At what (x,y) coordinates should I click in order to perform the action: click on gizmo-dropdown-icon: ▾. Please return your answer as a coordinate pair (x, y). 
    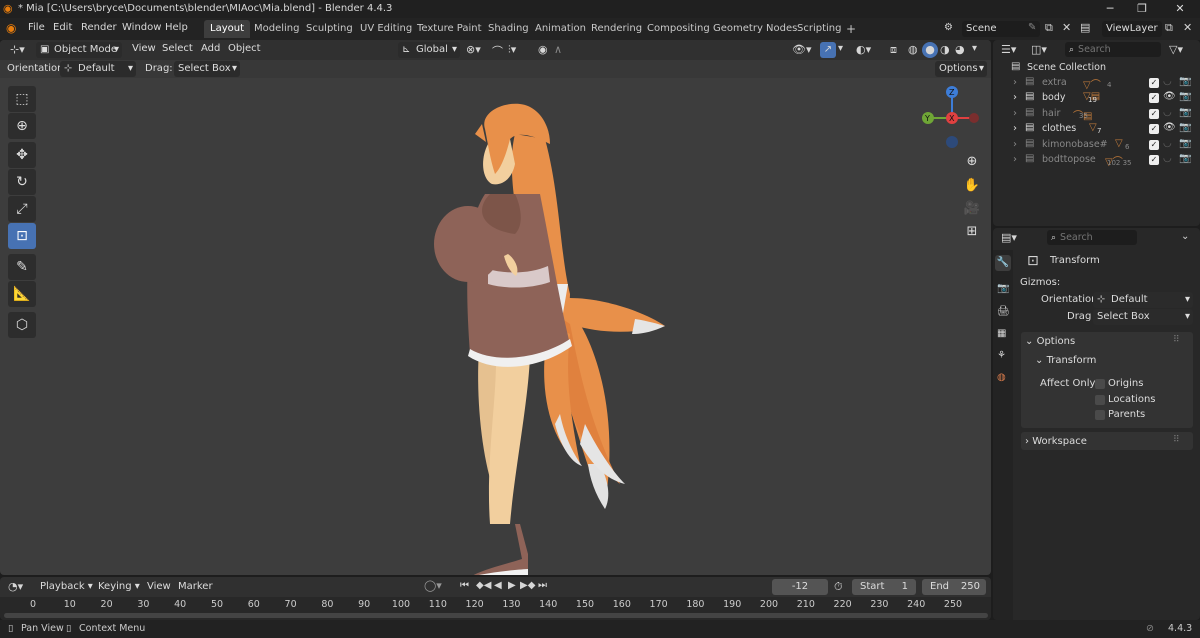
    Looking at the image, I should click on (840, 48).